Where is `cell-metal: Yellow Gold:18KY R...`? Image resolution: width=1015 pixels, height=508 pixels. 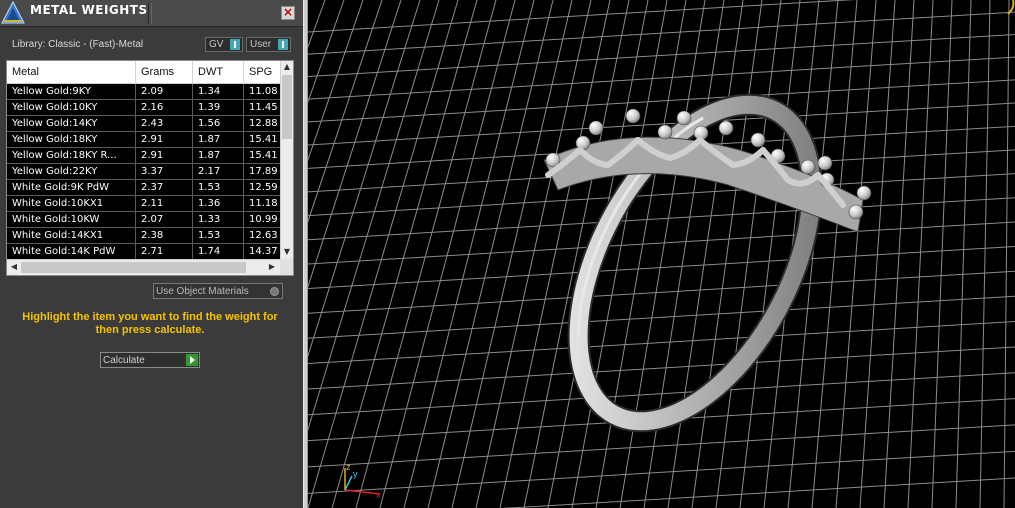 cell-metal: Yellow Gold:18KY R... is located at coordinates (71, 156).